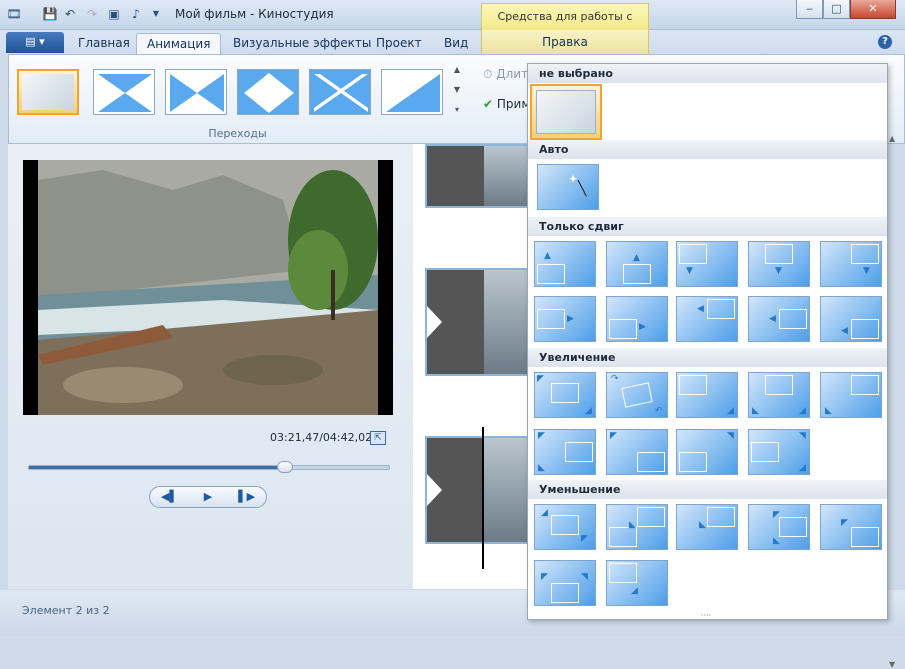 The height and width of the screenshot is (669, 905). I want to click on magic-wand-icon: ✦, so click(573, 179).